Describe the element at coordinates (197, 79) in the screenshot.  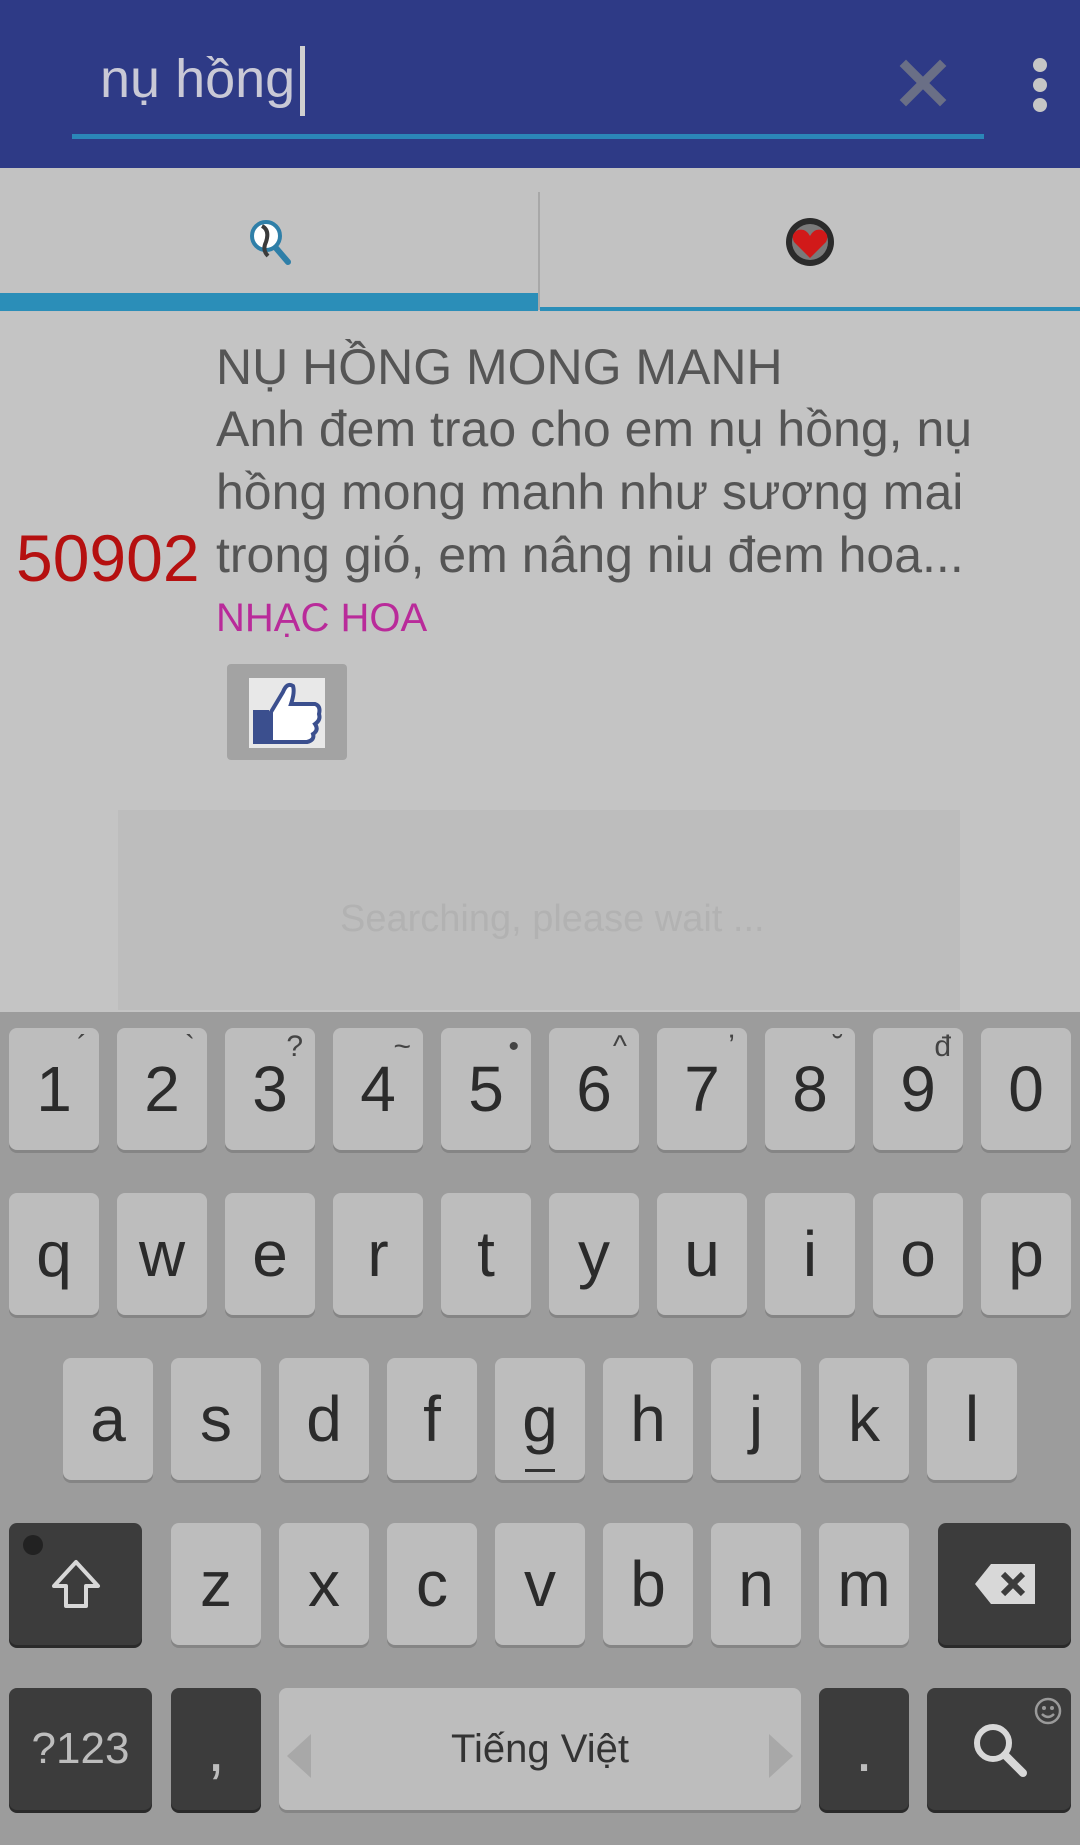
I see `search-input: nụ hồng` at that location.